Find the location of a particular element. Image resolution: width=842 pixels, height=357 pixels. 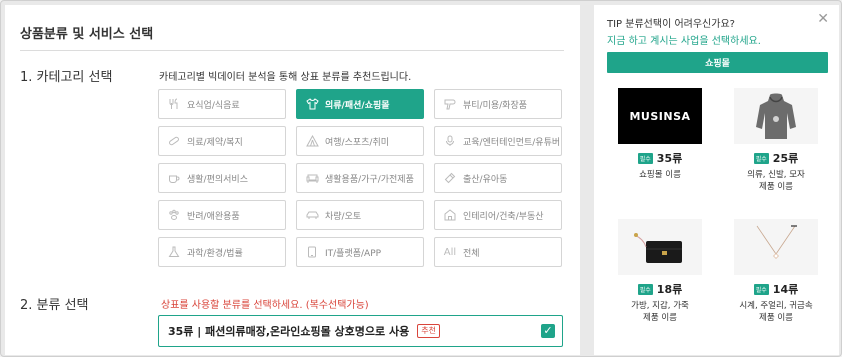

category-fashion: 의류/패션/쇼핑몰 is located at coordinates (360, 104).